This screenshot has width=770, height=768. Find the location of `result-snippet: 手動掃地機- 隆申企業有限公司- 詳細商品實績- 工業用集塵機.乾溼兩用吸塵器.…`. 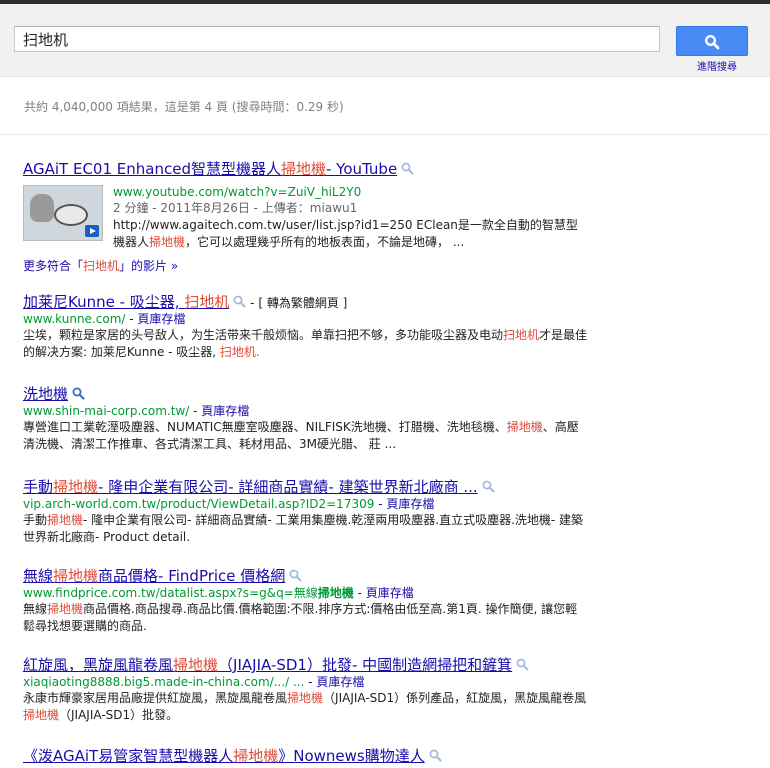

result-snippet: 手動掃地機- 隆申企業有限公司- 詳細商品實績- 工業用集塵機.乾溼兩用吸塵器.… is located at coordinates (303, 528).